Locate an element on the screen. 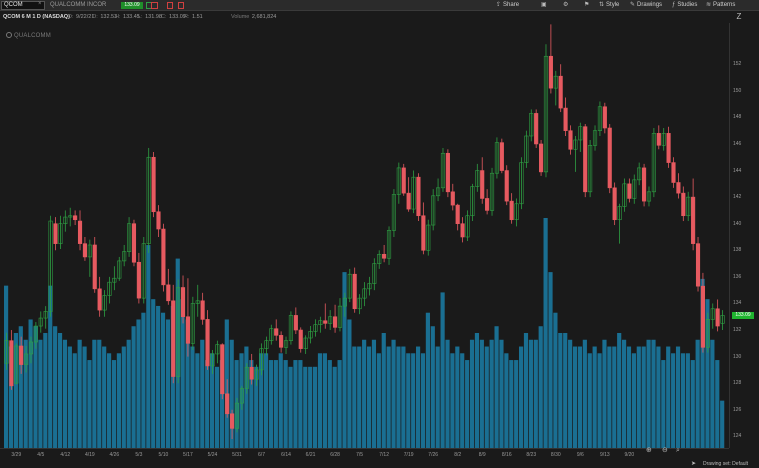  patterns-button: ≋ Patterns is located at coordinates (720, 5).